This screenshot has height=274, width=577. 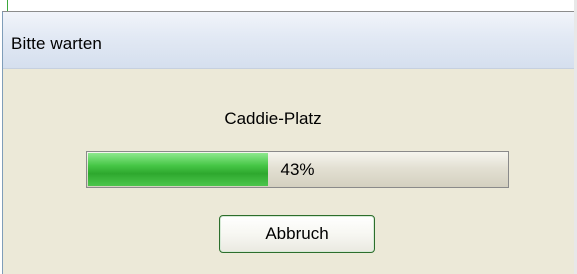 I want to click on cancel-button: Abbruch, so click(x=297, y=234).